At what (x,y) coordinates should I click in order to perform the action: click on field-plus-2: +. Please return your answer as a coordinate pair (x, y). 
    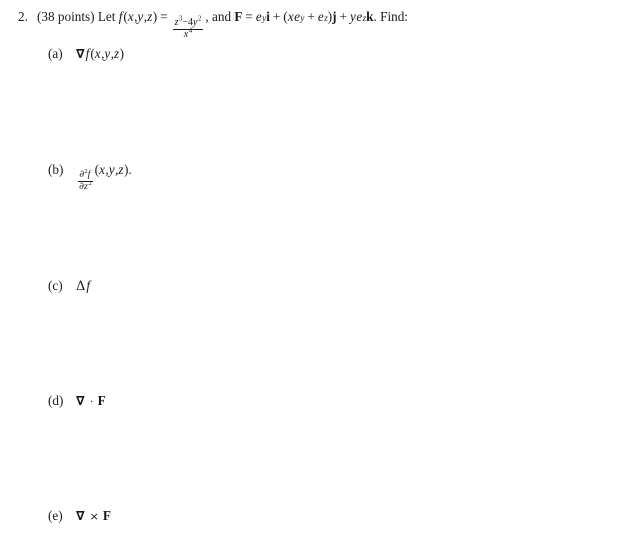
    Looking at the image, I should click on (343, 16).